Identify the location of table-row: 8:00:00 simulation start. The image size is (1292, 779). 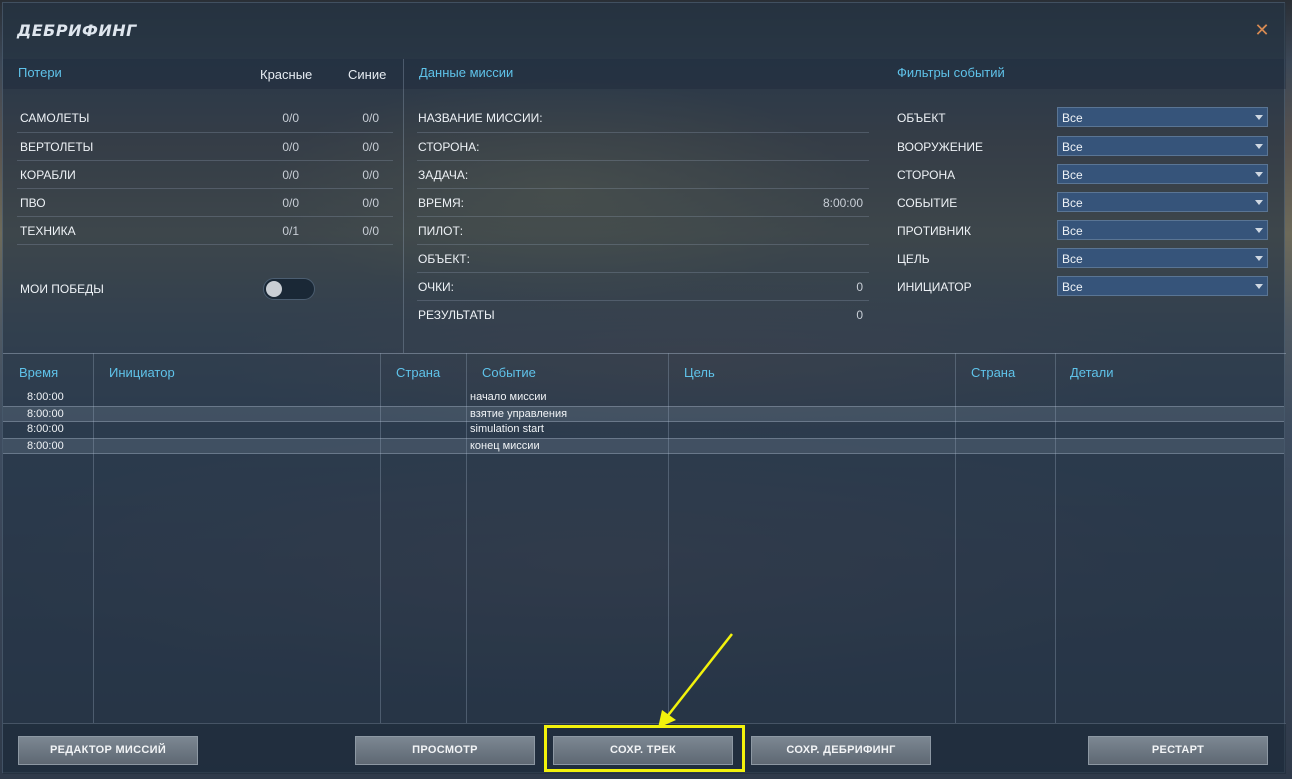
(643, 430).